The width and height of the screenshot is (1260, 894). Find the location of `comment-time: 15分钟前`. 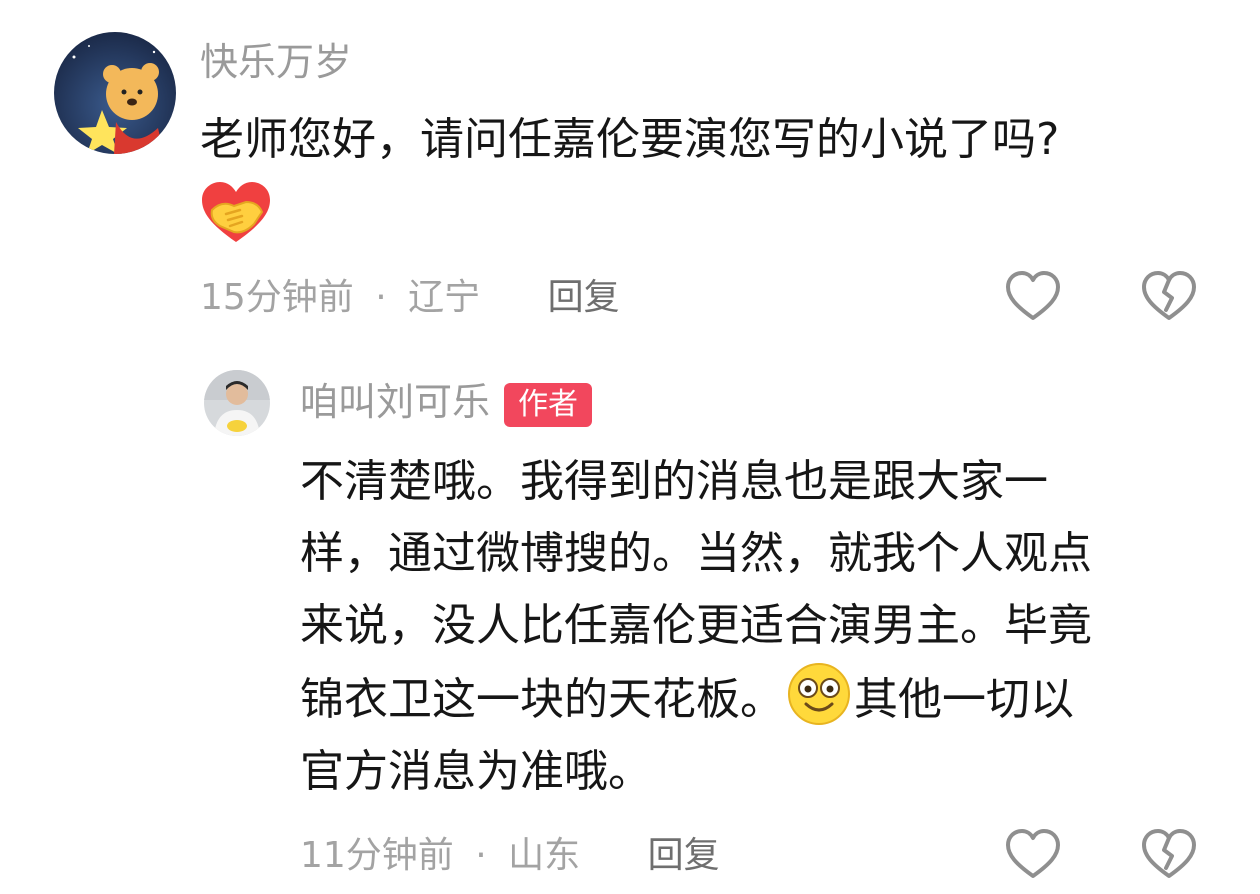

comment-time: 15分钟前 is located at coordinates (277, 297).